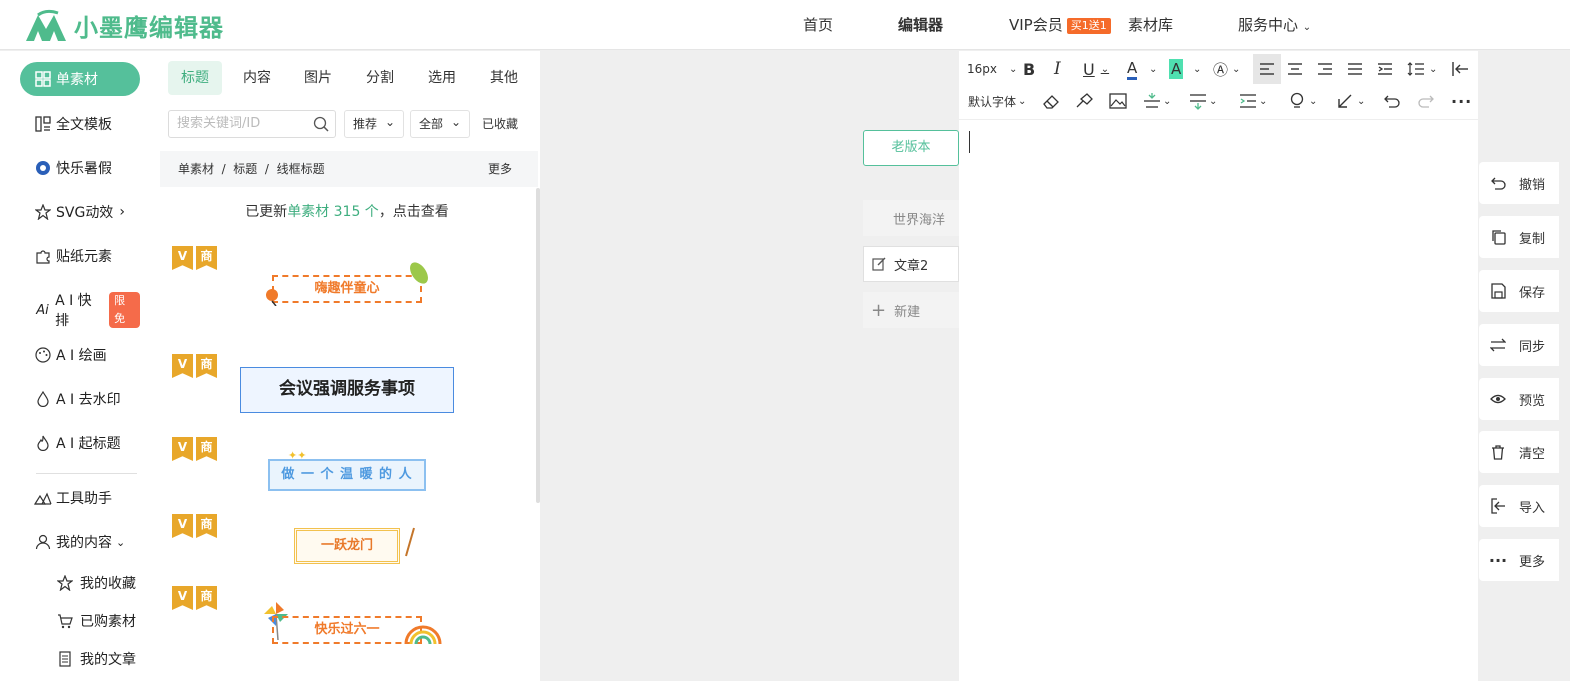 The height and width of the screenshot is (681, 1570). I want to click on old-version-button: 老版本, so click(911, 148).